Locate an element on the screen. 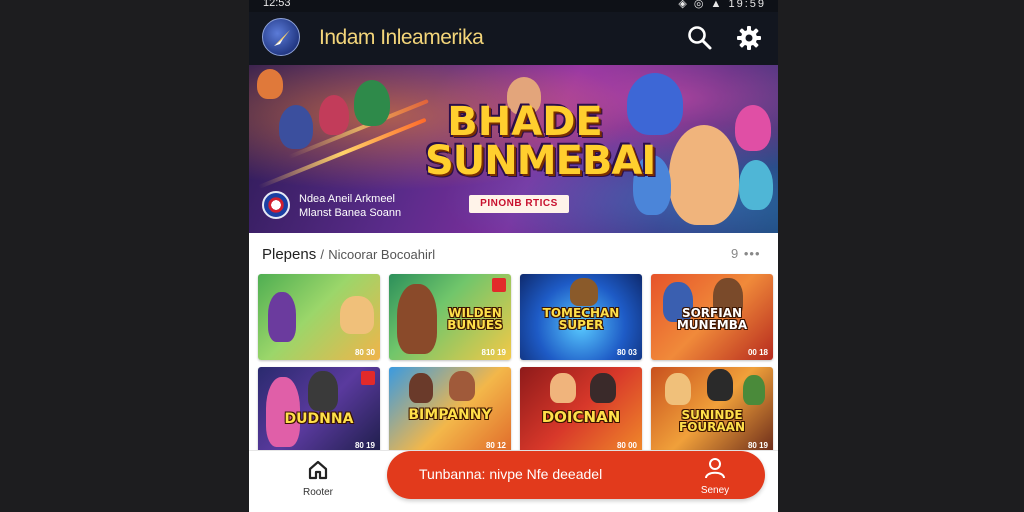 This screenshot has height=512, width=1024. tile-meta: 80 12 is located at coordinates (495, 445).